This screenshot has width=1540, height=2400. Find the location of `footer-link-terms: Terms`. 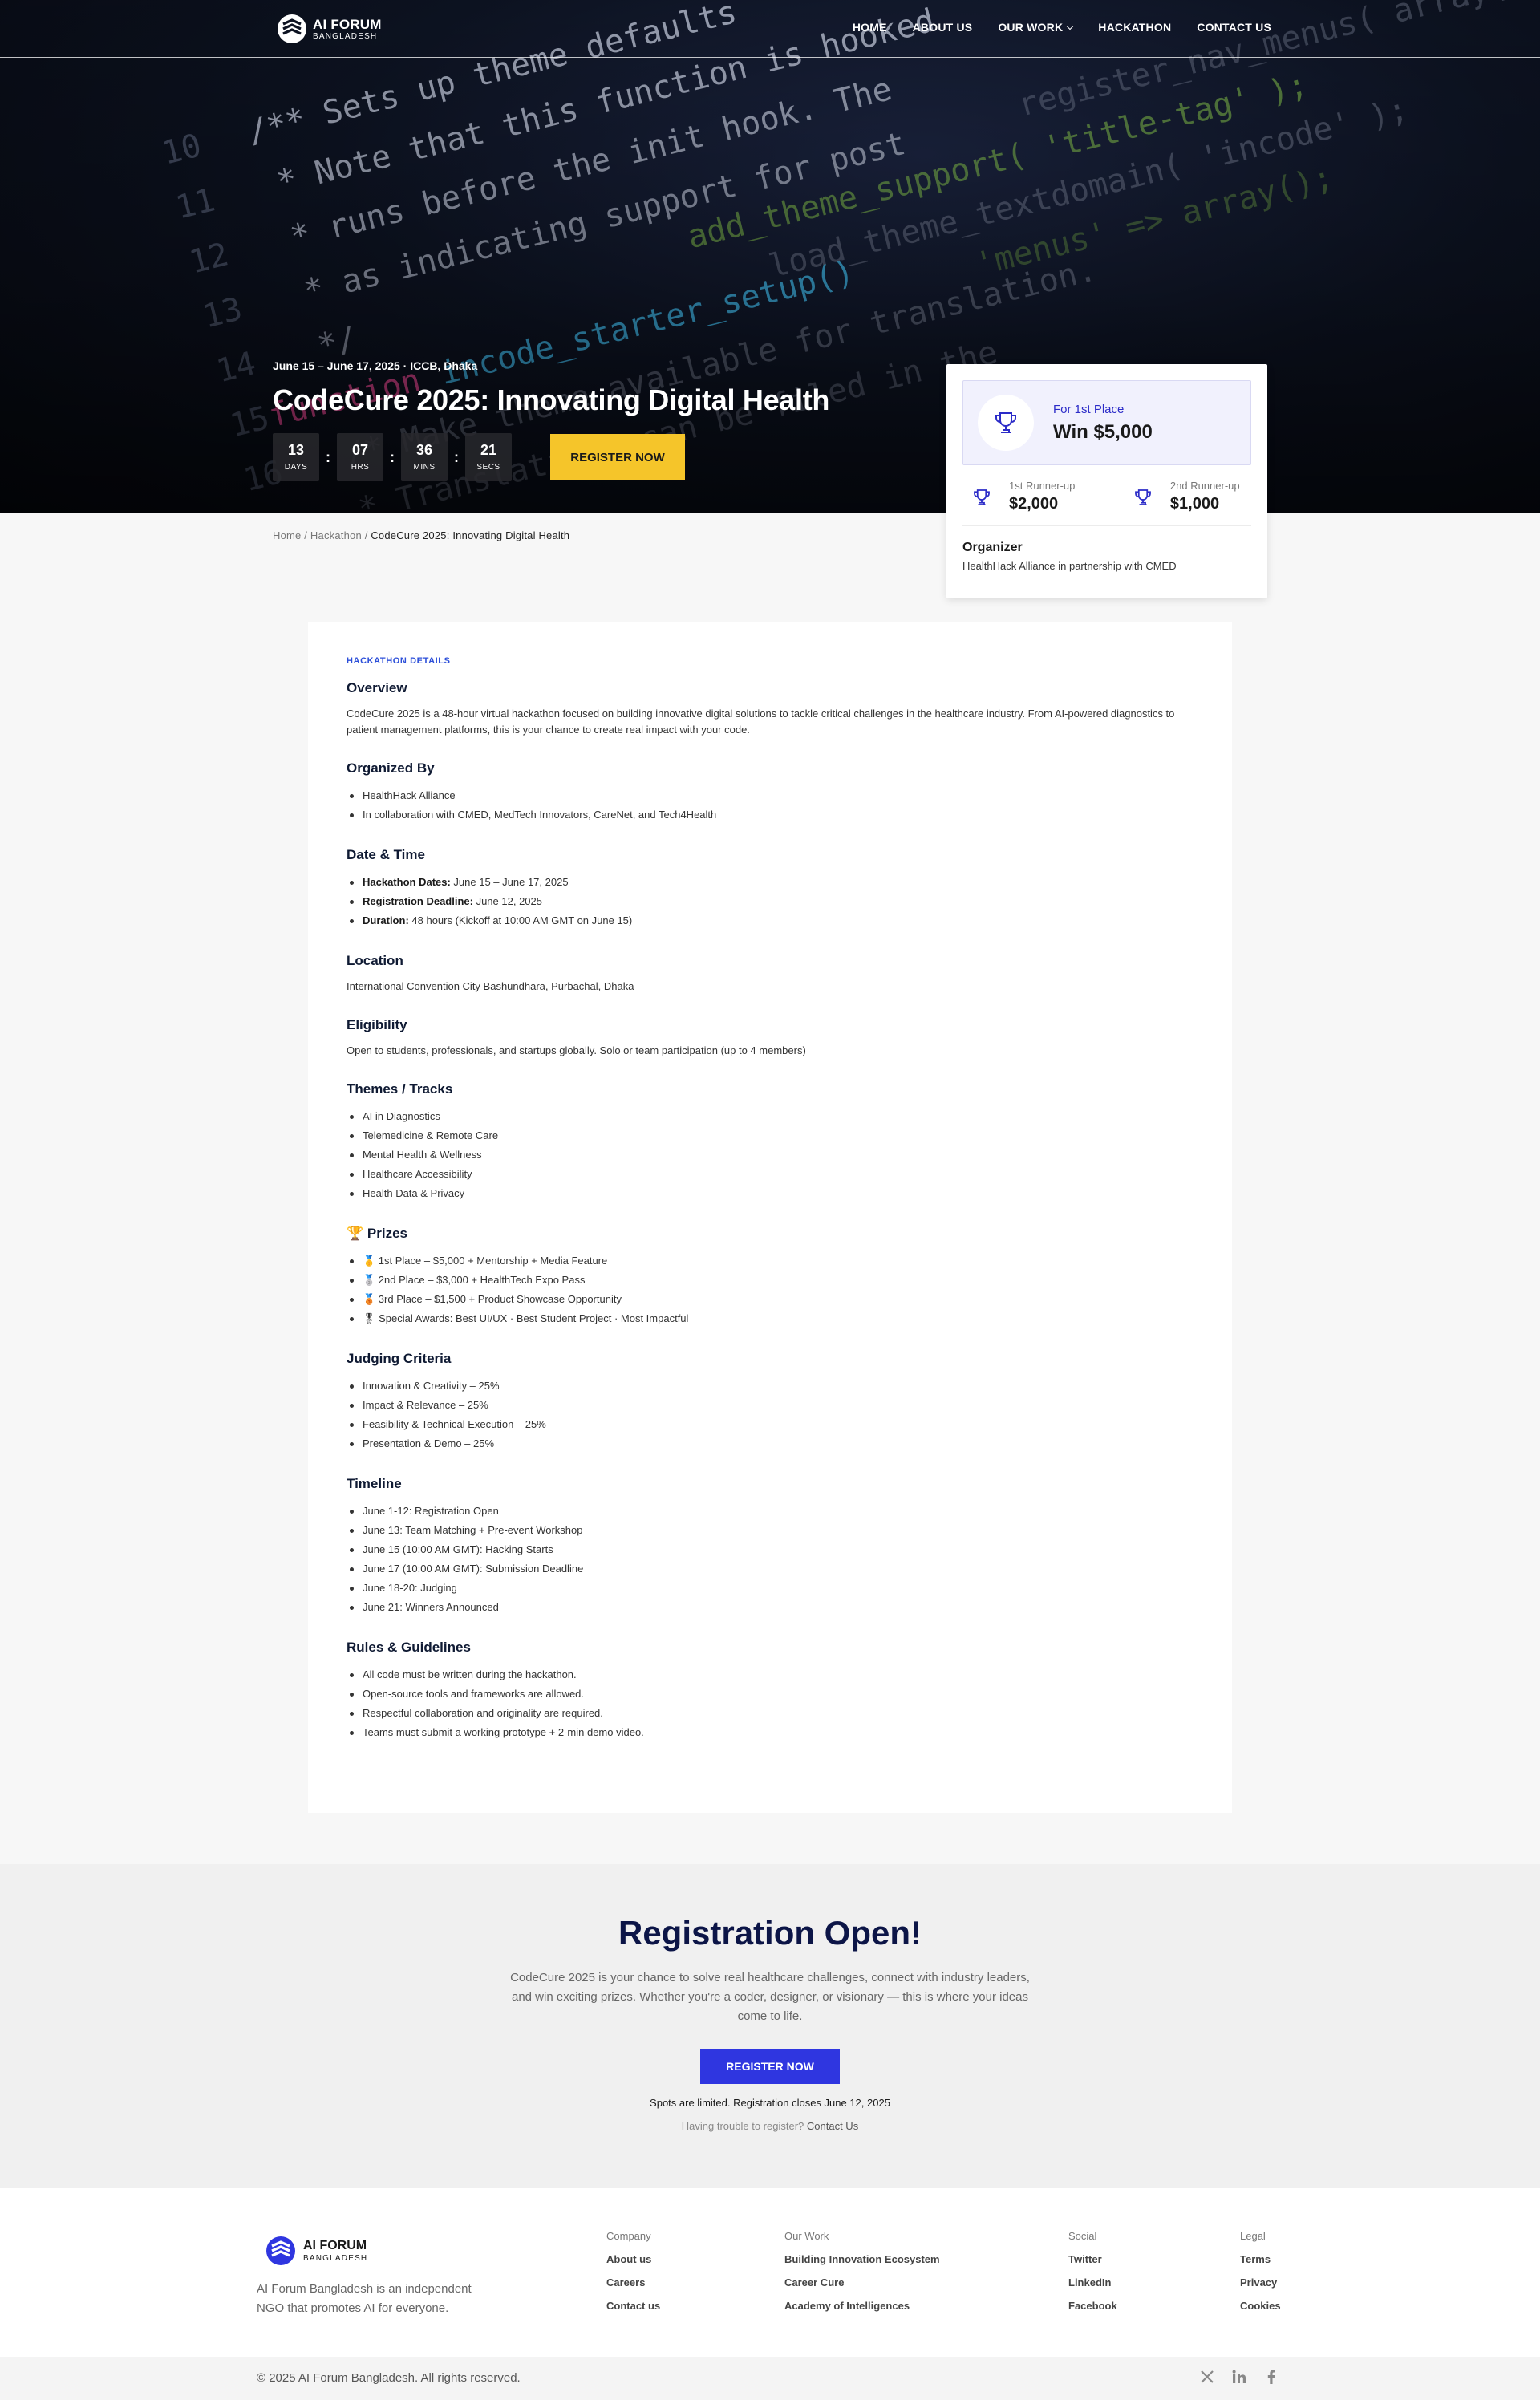

footer-link-terms: Terms is located at coordinates (1260, 2259).